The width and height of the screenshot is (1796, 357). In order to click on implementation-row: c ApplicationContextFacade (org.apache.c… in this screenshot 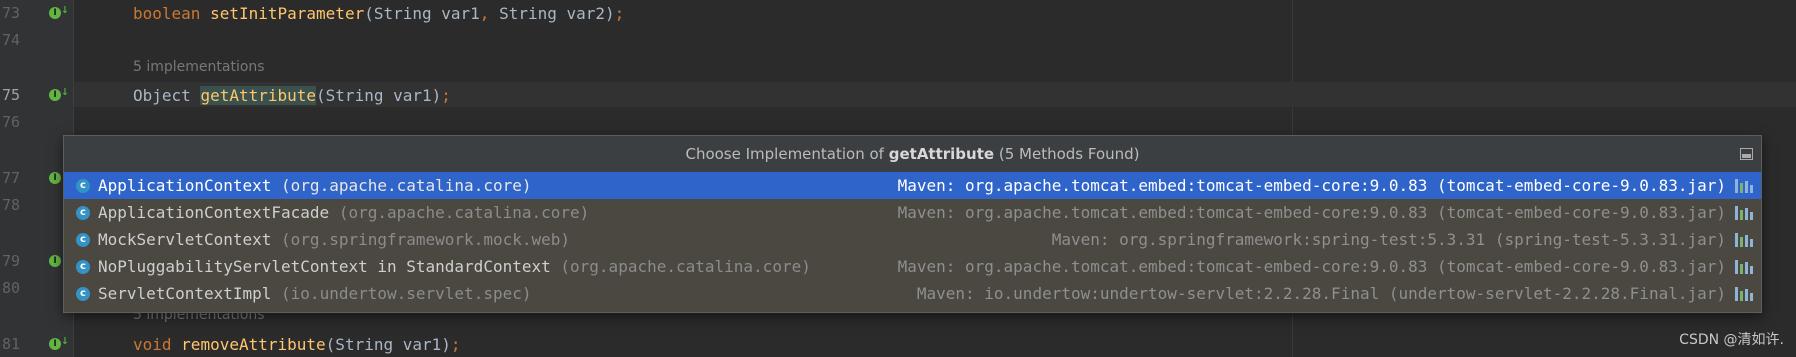, I will do `click(912, 212)`.